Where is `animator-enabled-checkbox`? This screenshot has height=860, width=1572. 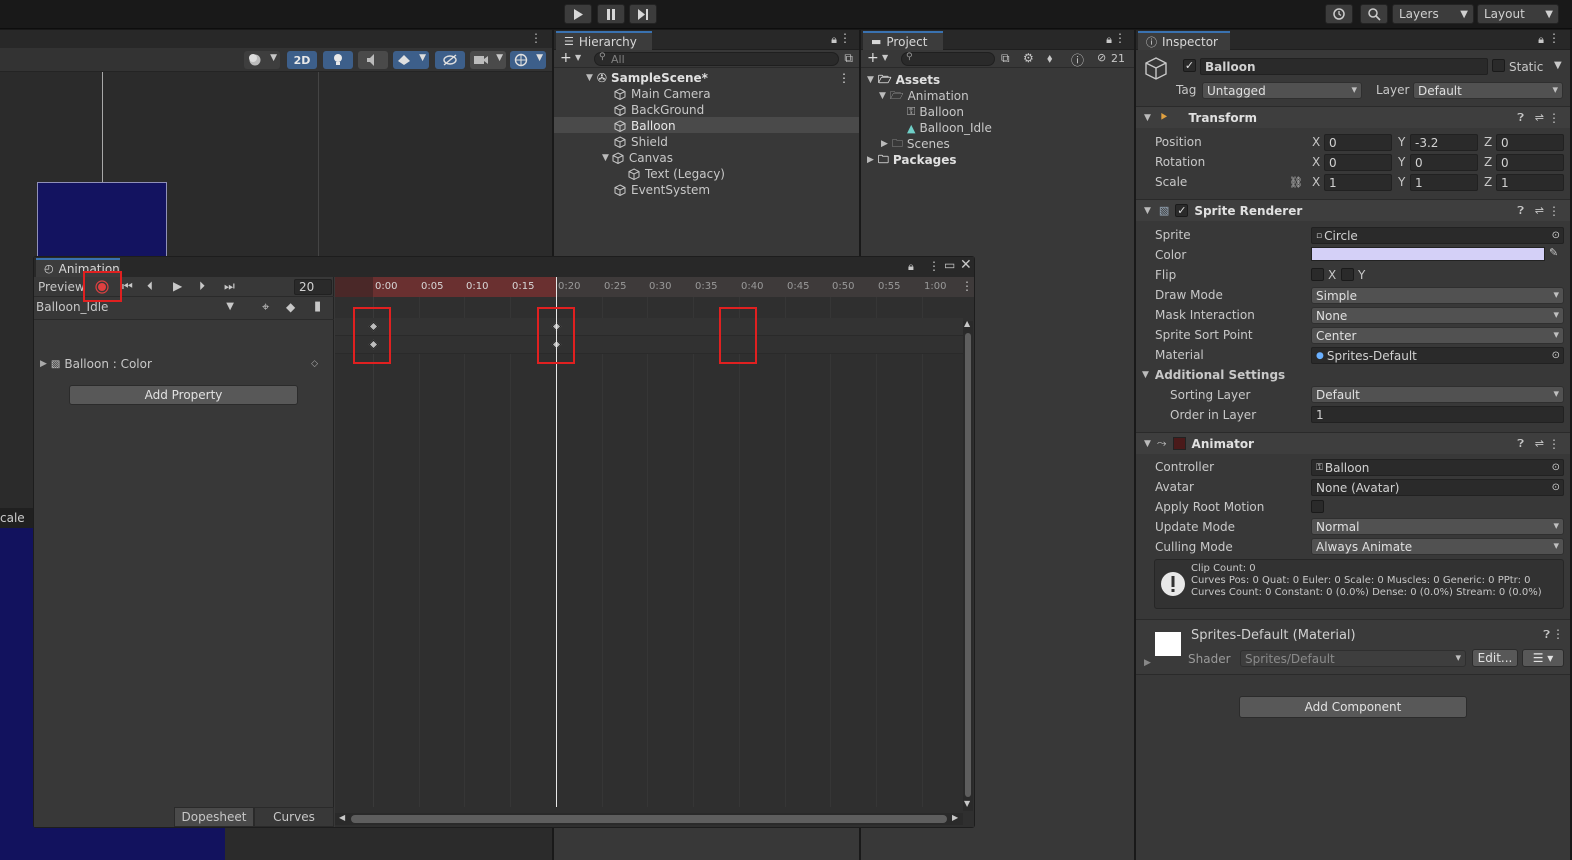
animator-enabled-checkbox is located at coordinates (1179, 443).